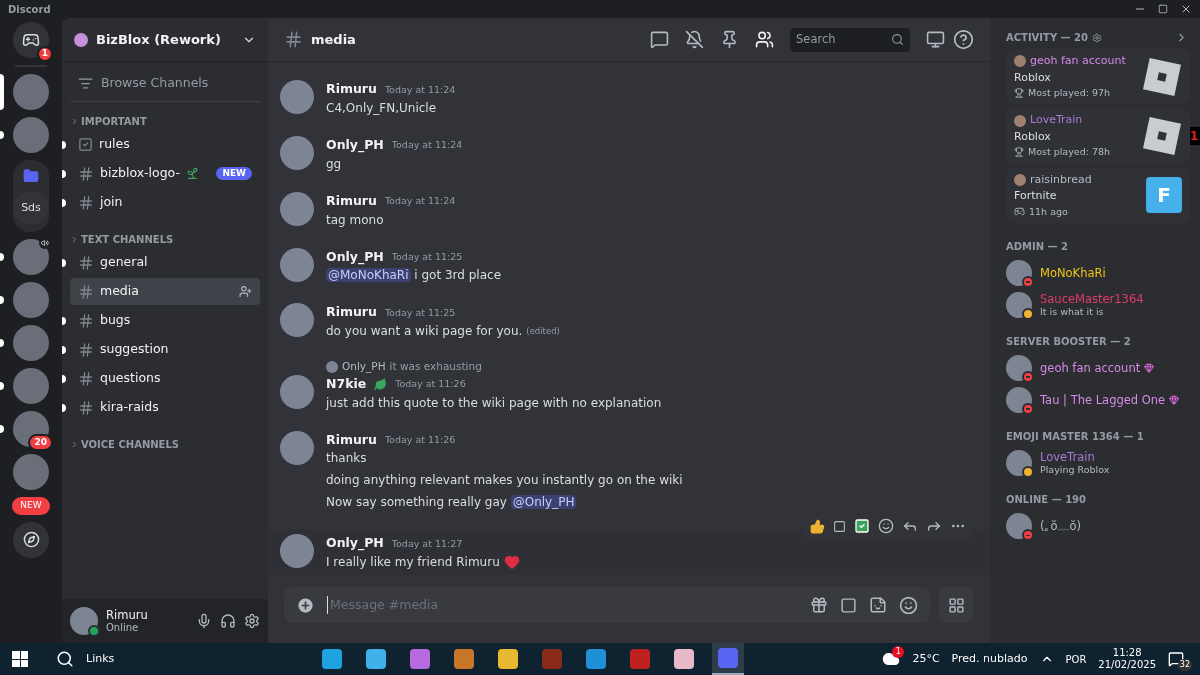  Describe the element at coordinates (886, 526) in the screenshot. I see `add-reaction-icon` at that location.